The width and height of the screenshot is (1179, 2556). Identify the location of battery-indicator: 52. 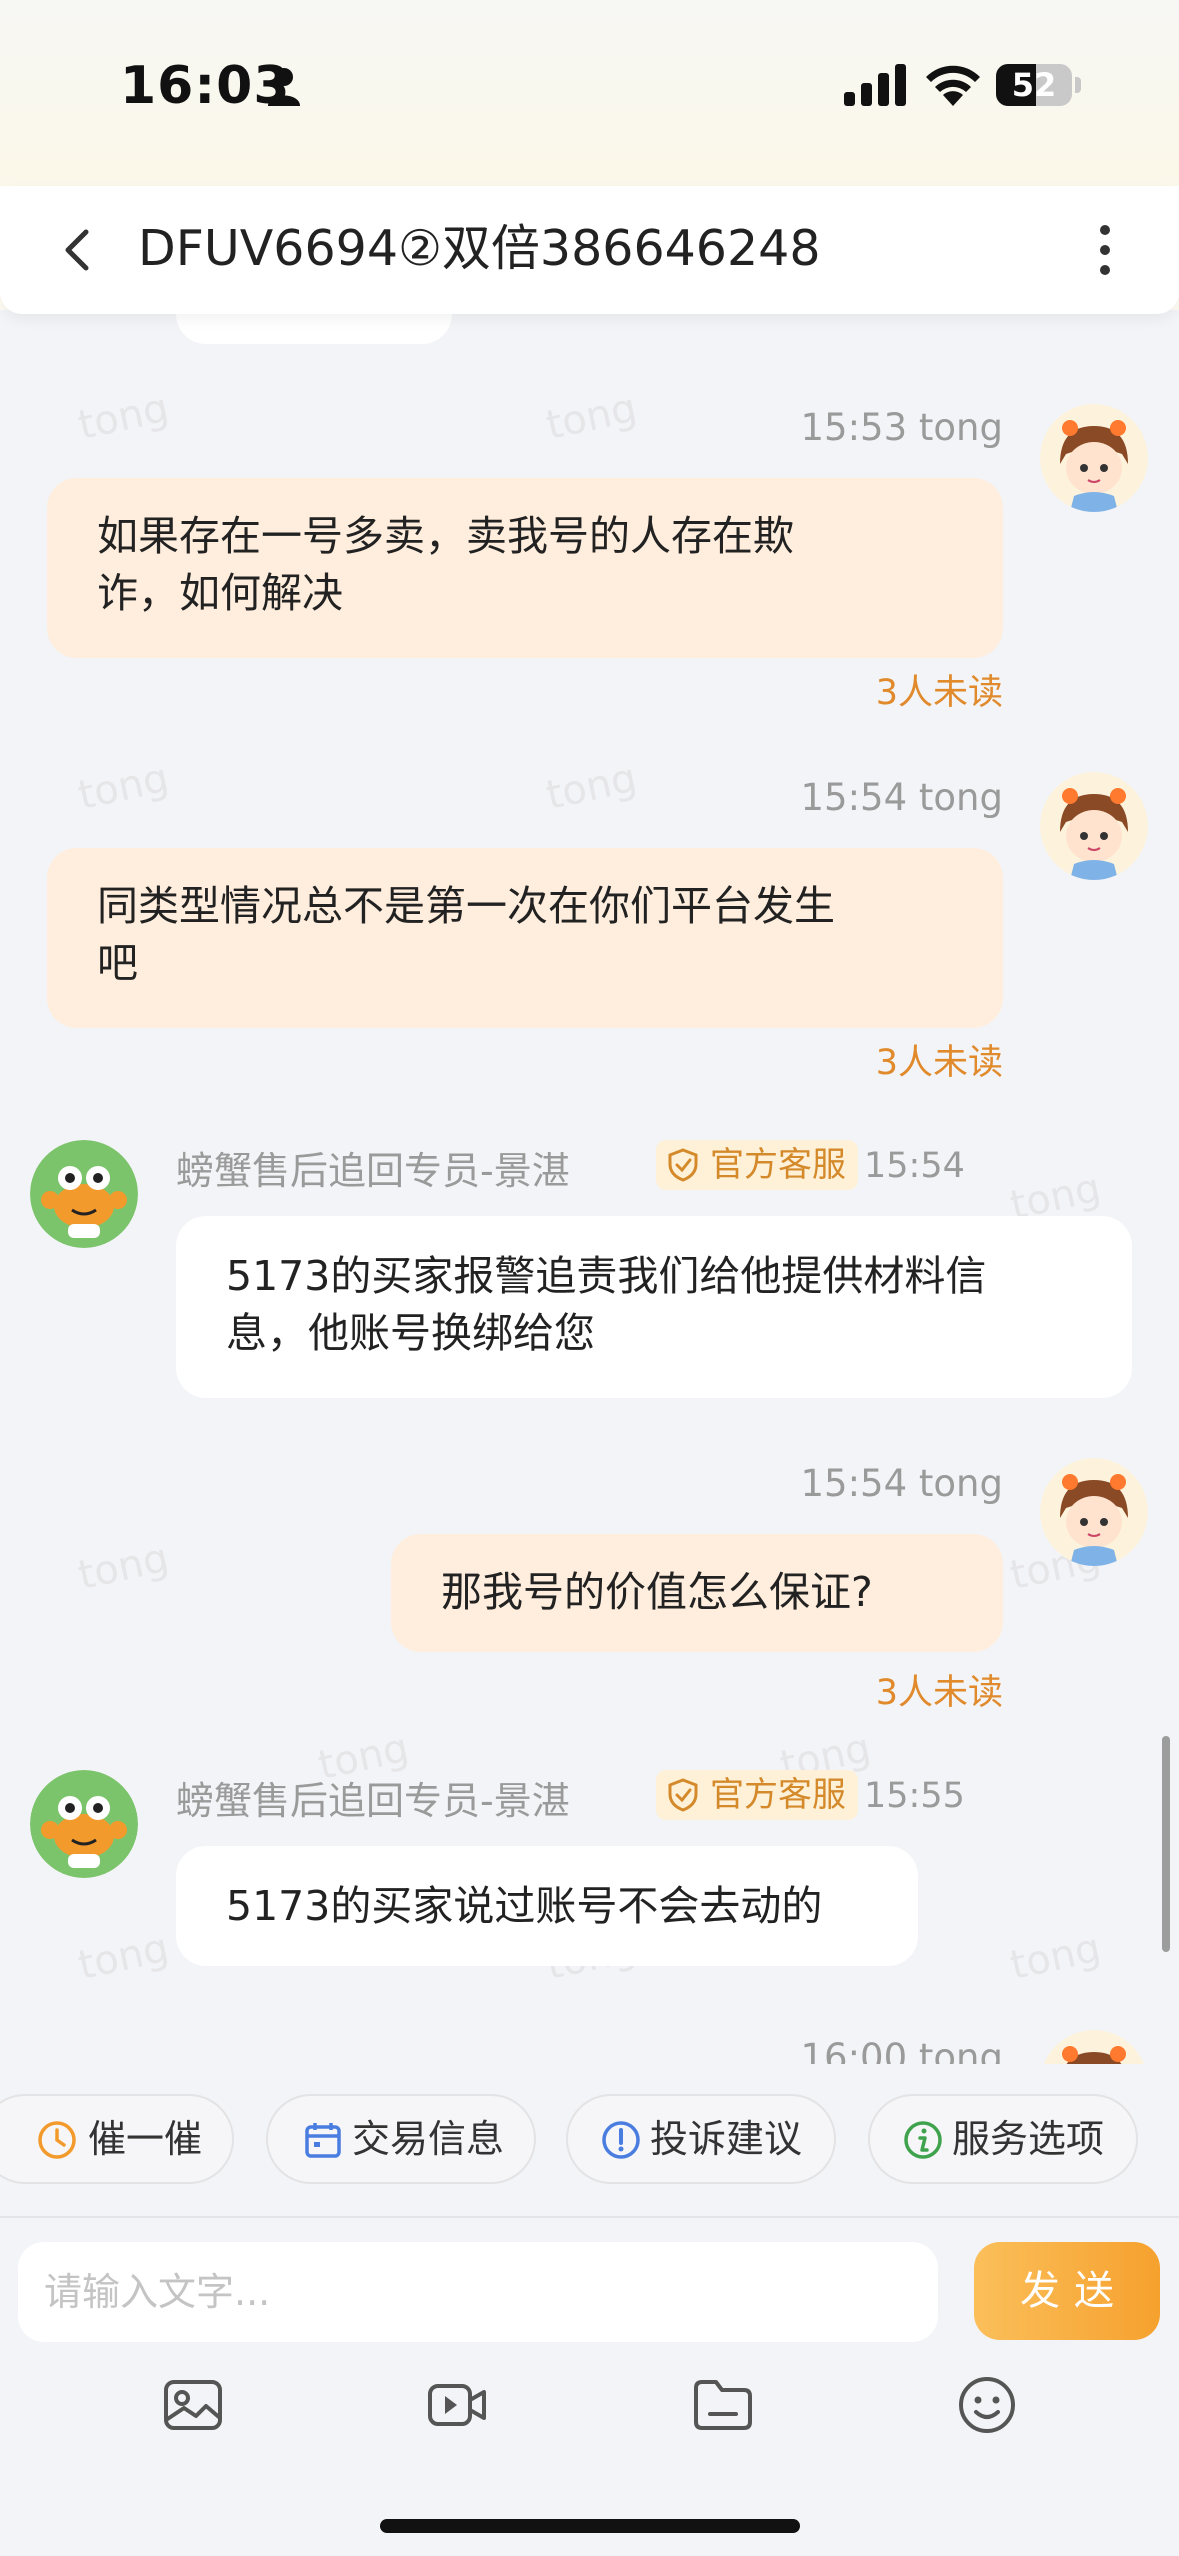
(1039, 85).